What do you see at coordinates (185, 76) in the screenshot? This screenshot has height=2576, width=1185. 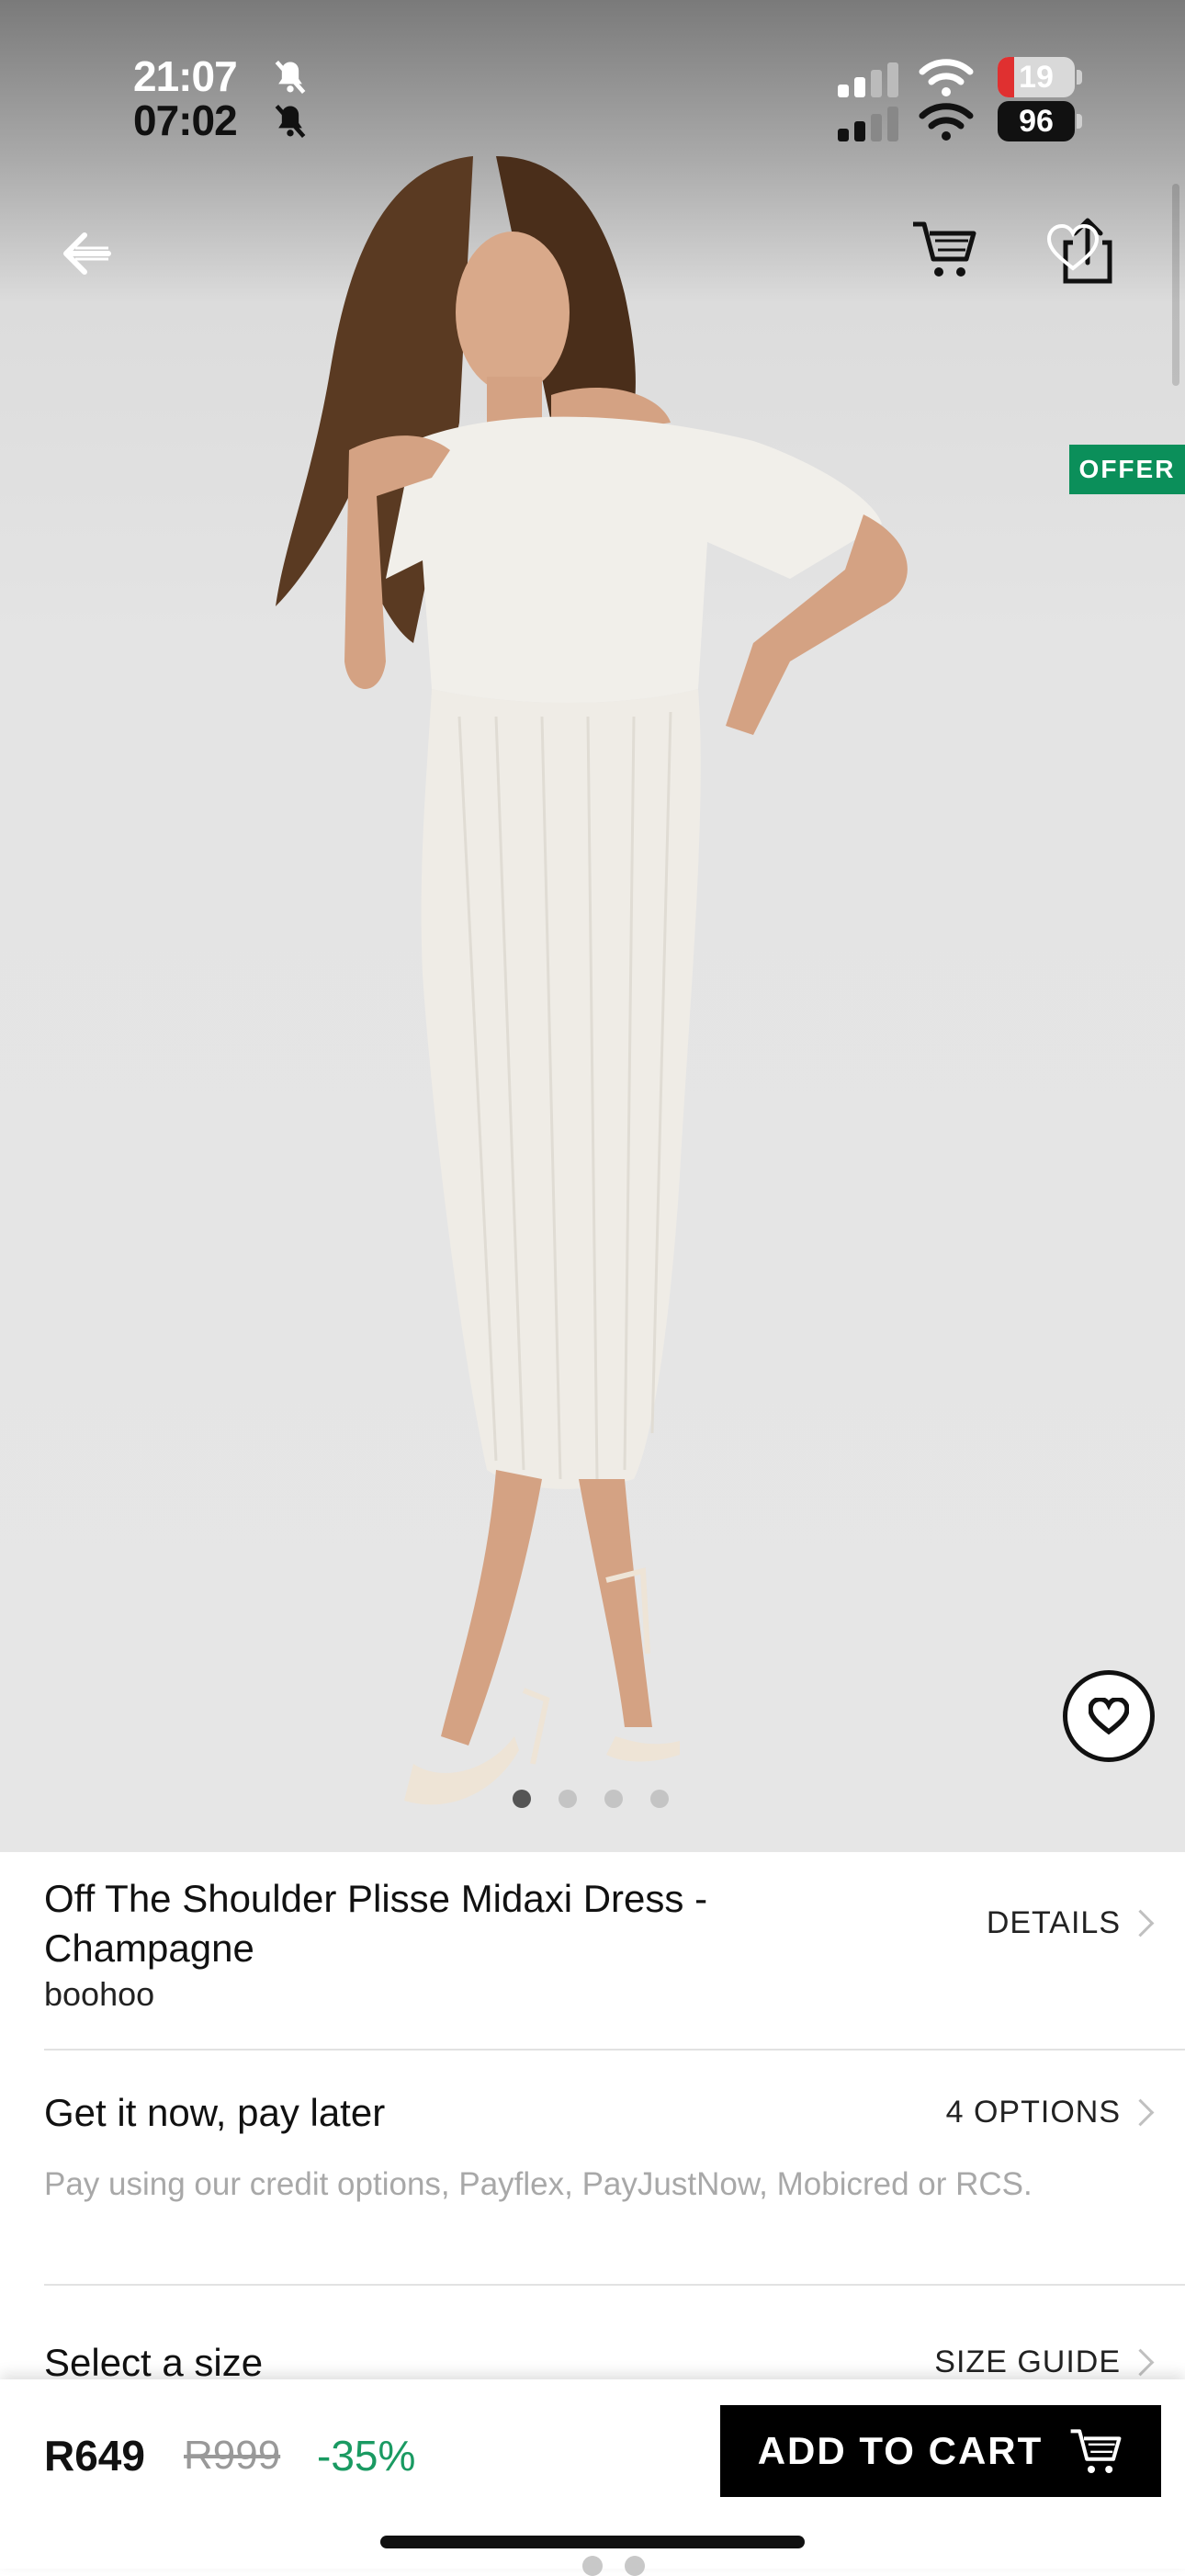 I see `status-time-primary: 21:07` at bounding box center [185, 76].